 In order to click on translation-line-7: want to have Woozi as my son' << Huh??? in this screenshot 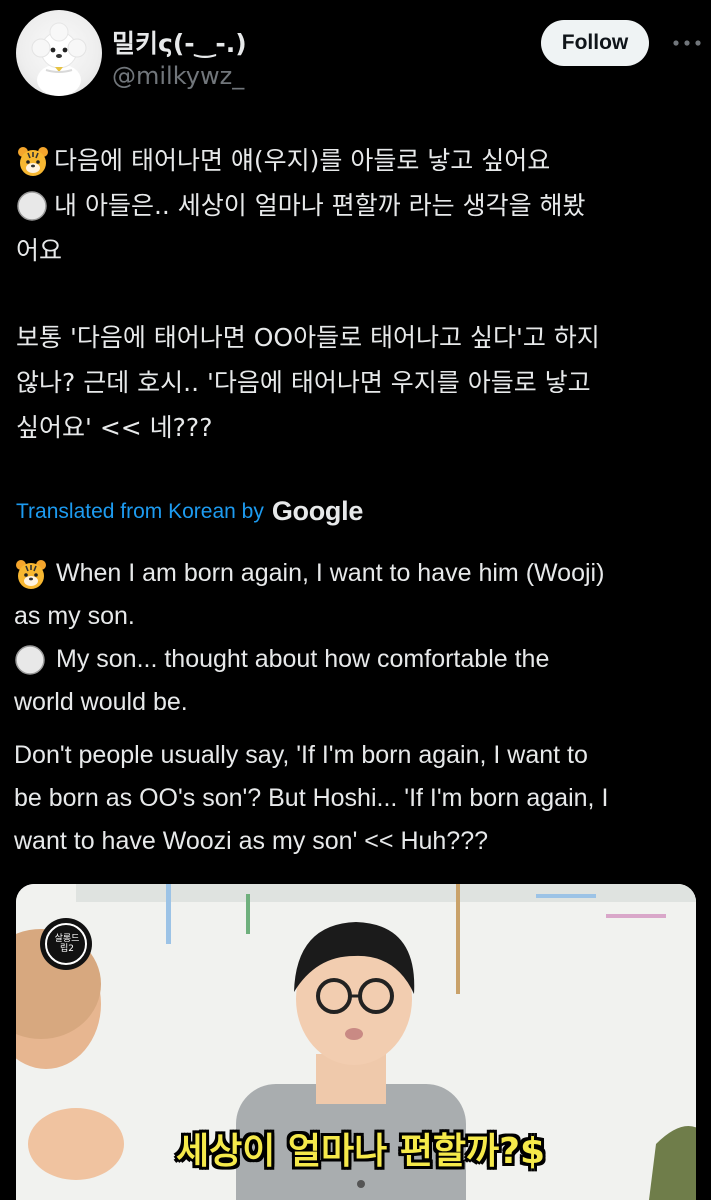, I will do `click(251, 841)`.